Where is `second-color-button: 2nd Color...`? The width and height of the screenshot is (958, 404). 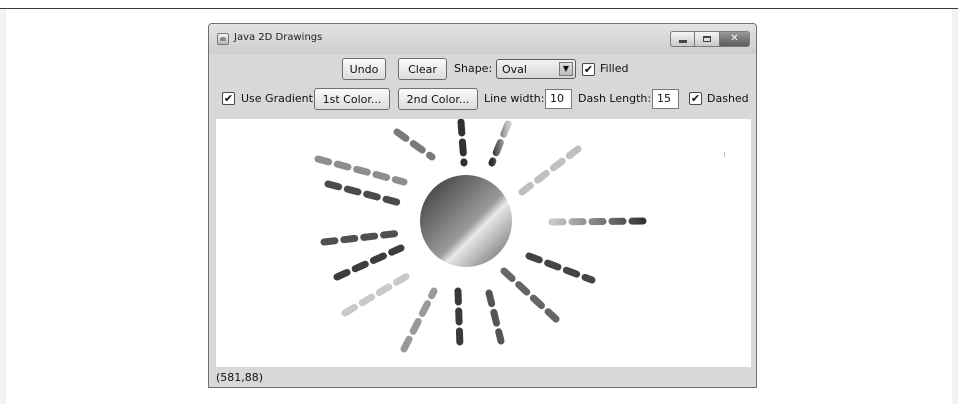 second-color-button: 2nd Color... is located at coordinates (438, 99).